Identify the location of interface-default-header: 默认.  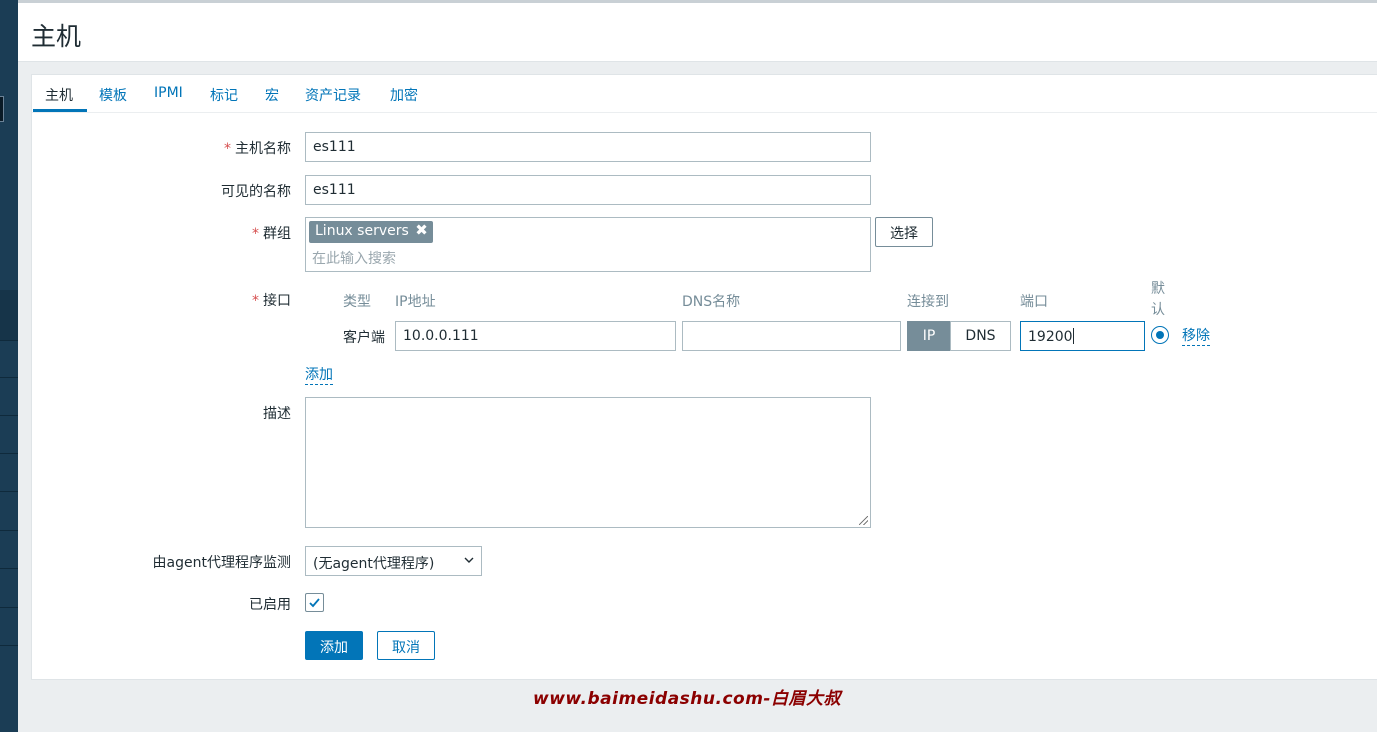
(1158, 299).